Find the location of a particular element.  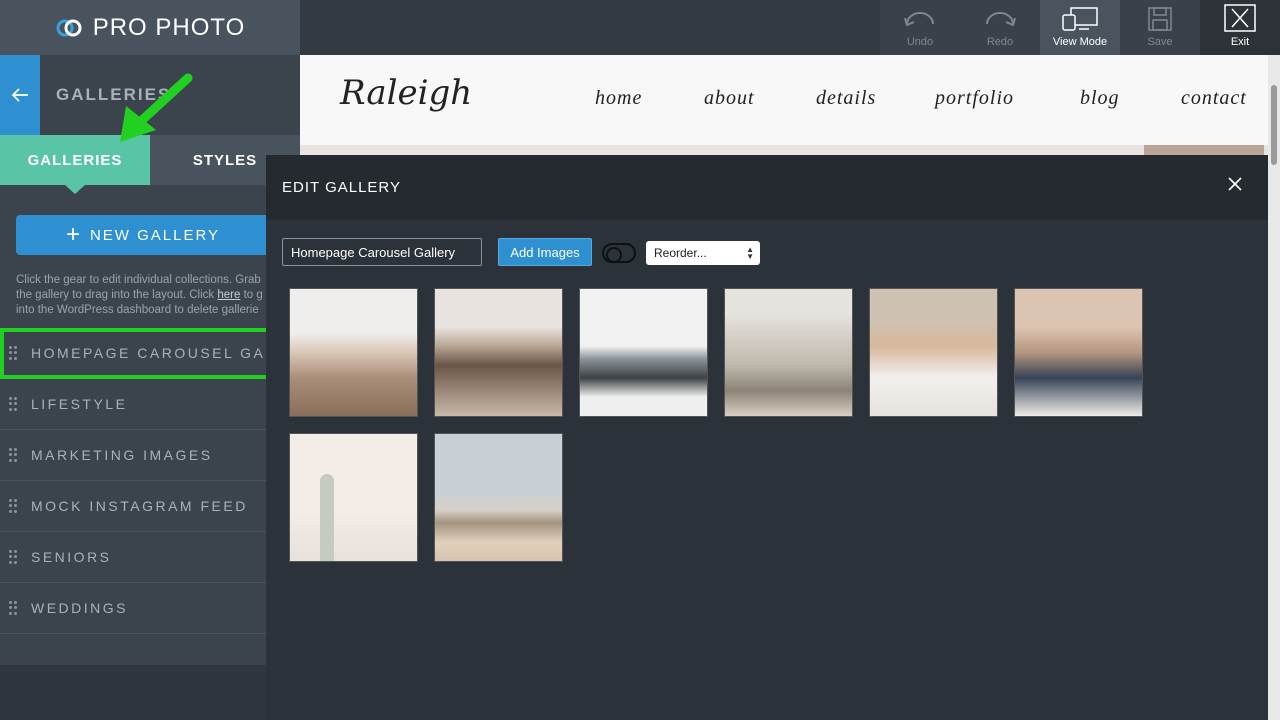

top-bar: PRO PHOTO Undo Redo View Mode Save Exit is located at coordinates (640, 27).